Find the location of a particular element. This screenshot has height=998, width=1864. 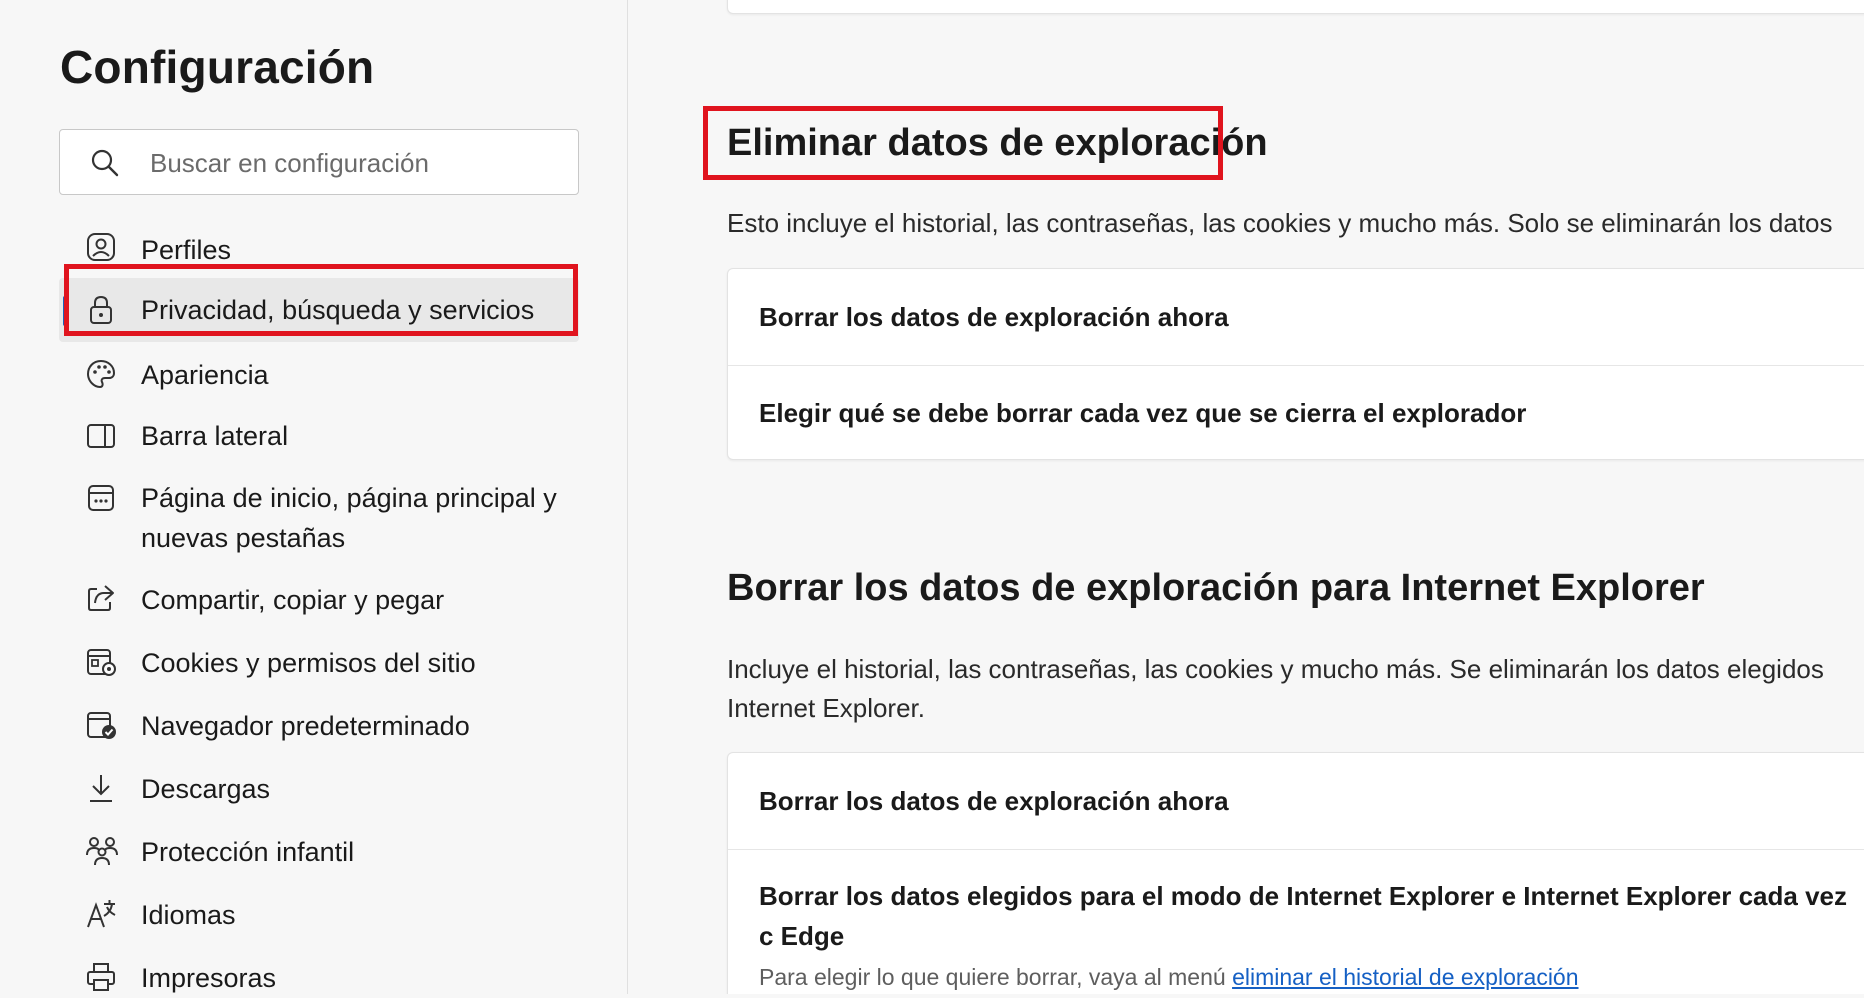

sidebar-item-label: Impresoras is located at coordinates (209, 978).